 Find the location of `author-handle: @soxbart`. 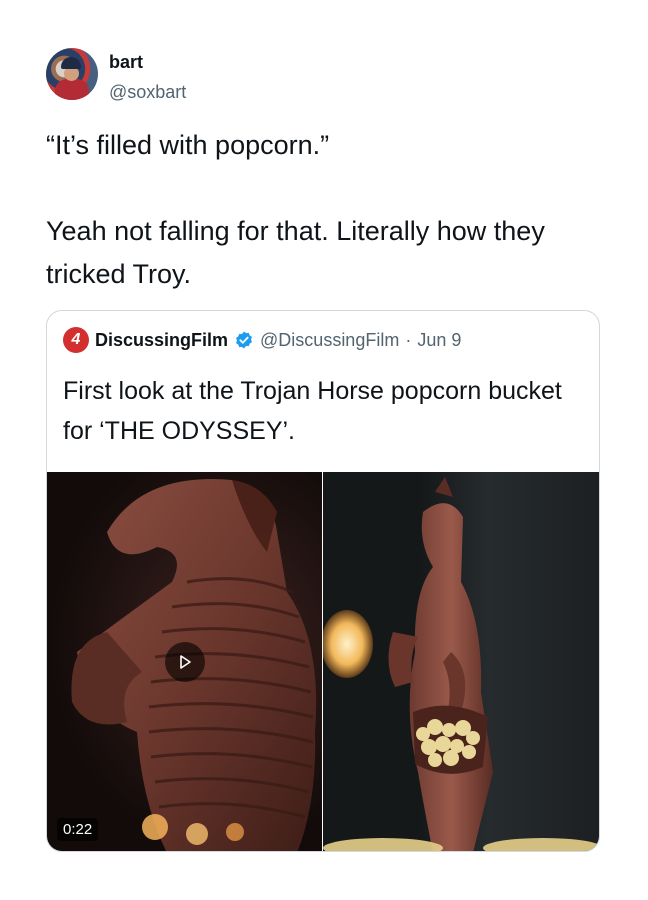

author-handle: @soxbart is located at coordinates (147, 92).